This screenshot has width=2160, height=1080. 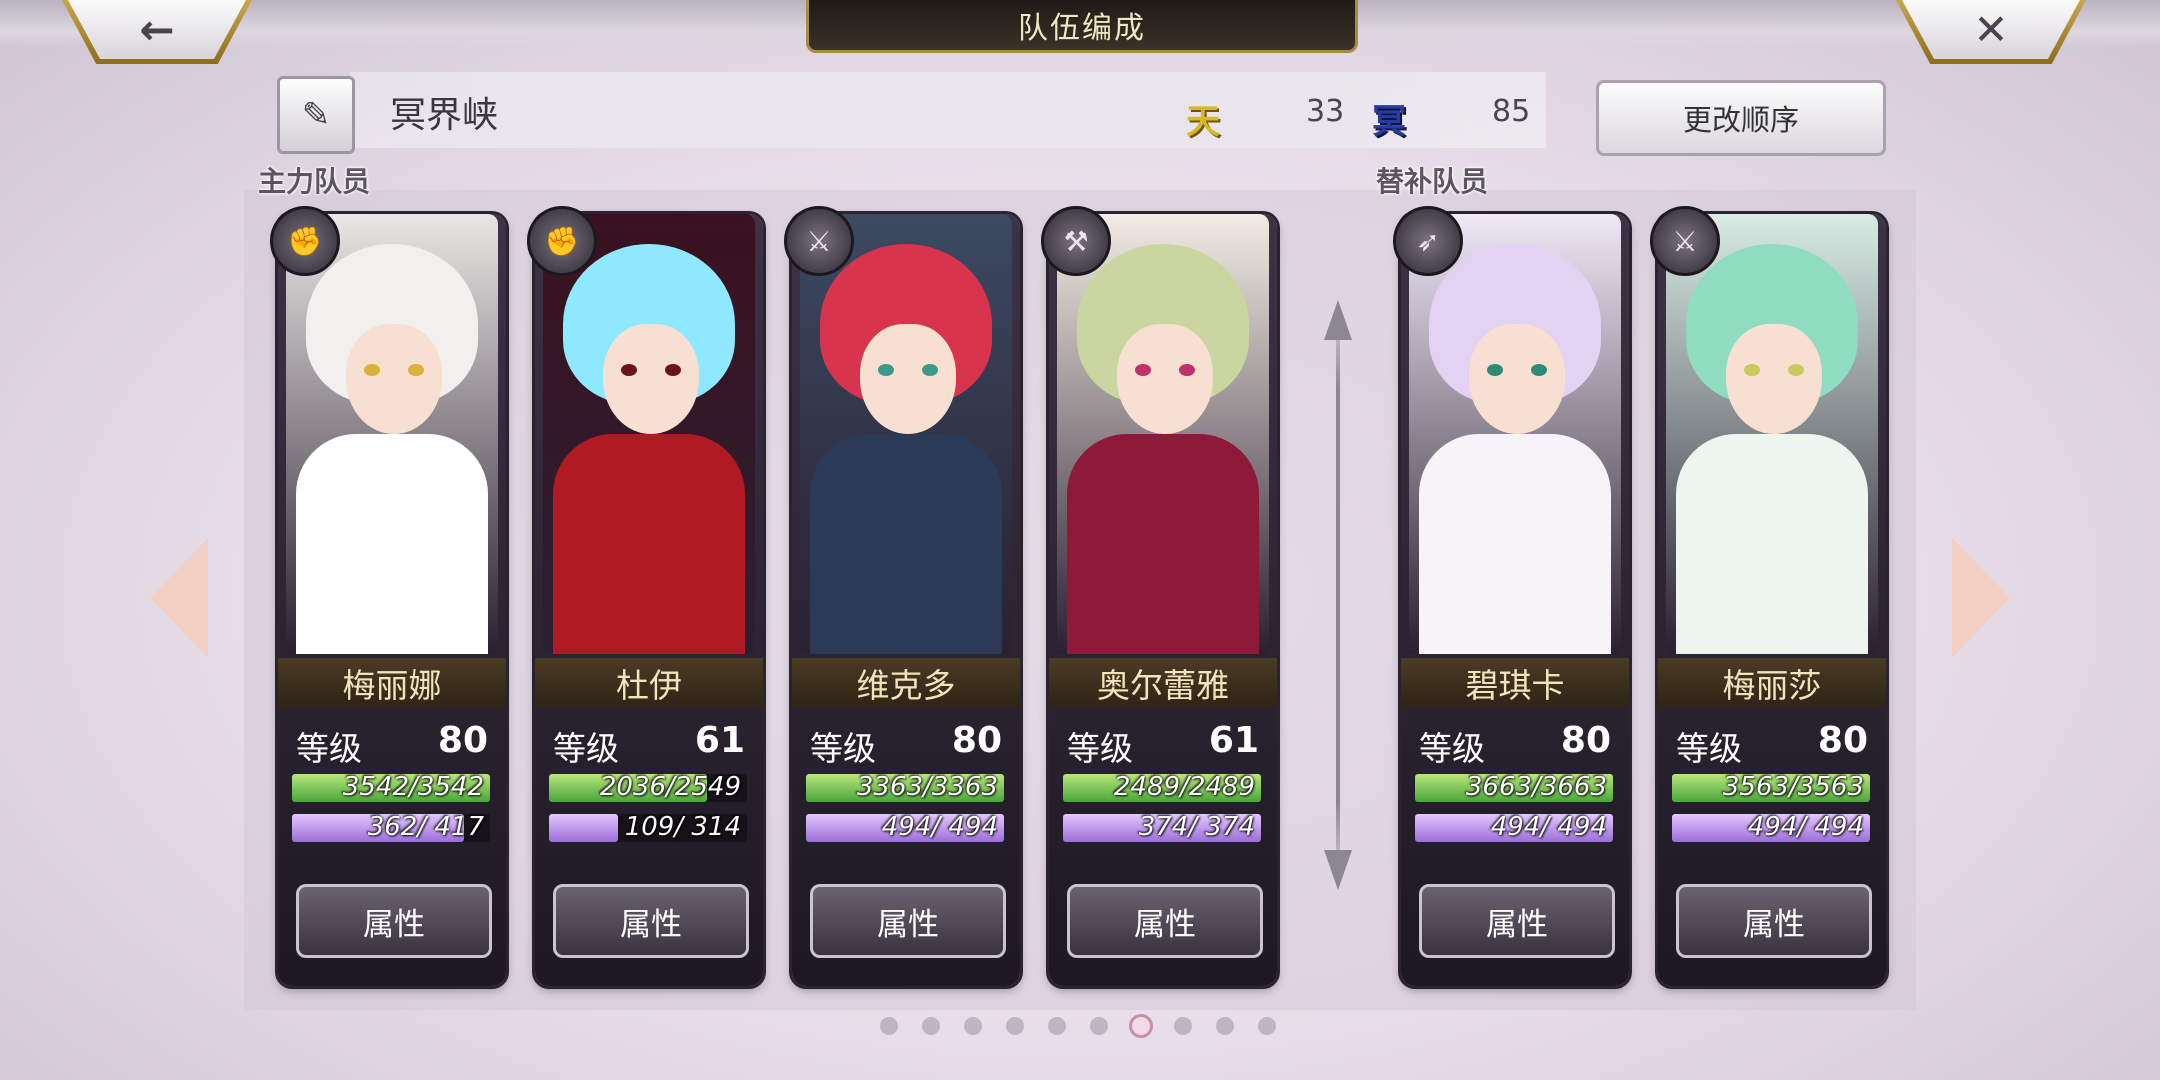 I want to click on hp-bar: 3363/3363, so click(x=905, y=787).